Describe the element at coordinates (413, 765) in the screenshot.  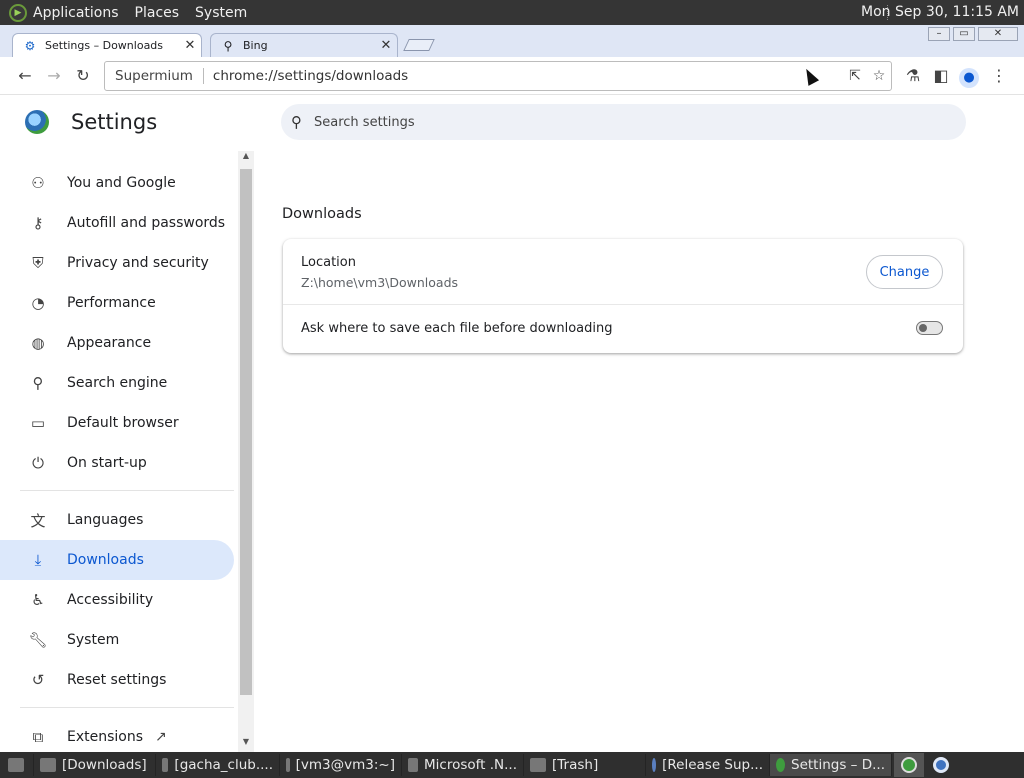
I see `installer-icon` at that location.